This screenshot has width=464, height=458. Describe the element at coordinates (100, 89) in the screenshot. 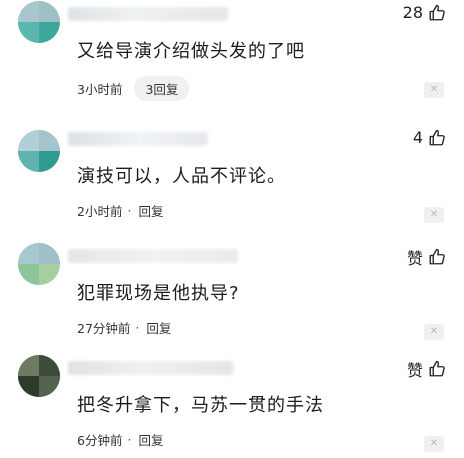

I see `comment-time: 3小时前` at that location.